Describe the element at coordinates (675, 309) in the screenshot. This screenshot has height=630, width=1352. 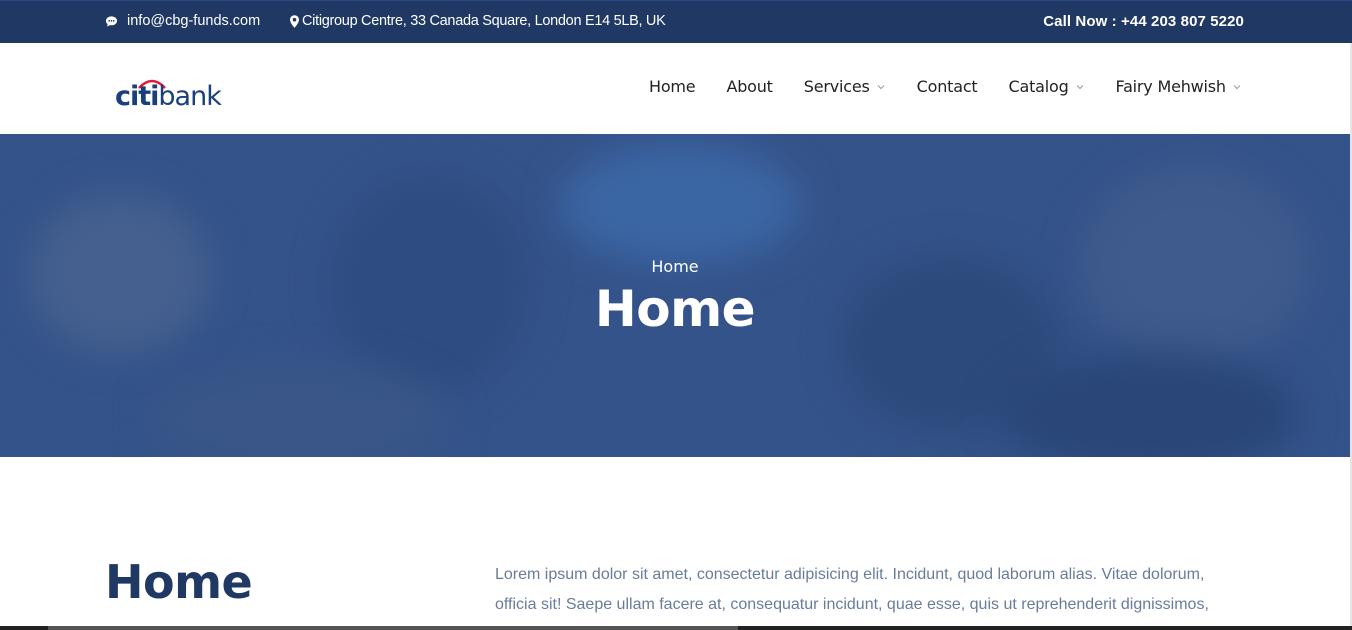
I see `page-title: Home` at that location.